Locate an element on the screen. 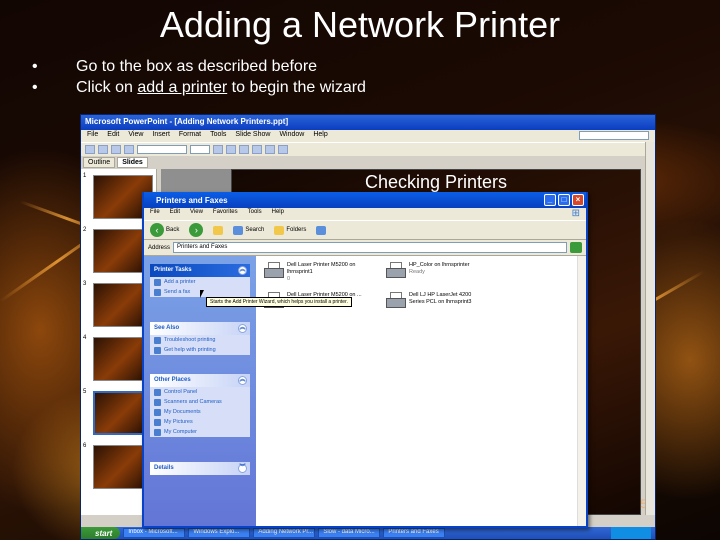 Image resolution: width=720 pixels, height=540 pixels. printer-detail: lhrnsprint1 is located at coordinates (300, 272).